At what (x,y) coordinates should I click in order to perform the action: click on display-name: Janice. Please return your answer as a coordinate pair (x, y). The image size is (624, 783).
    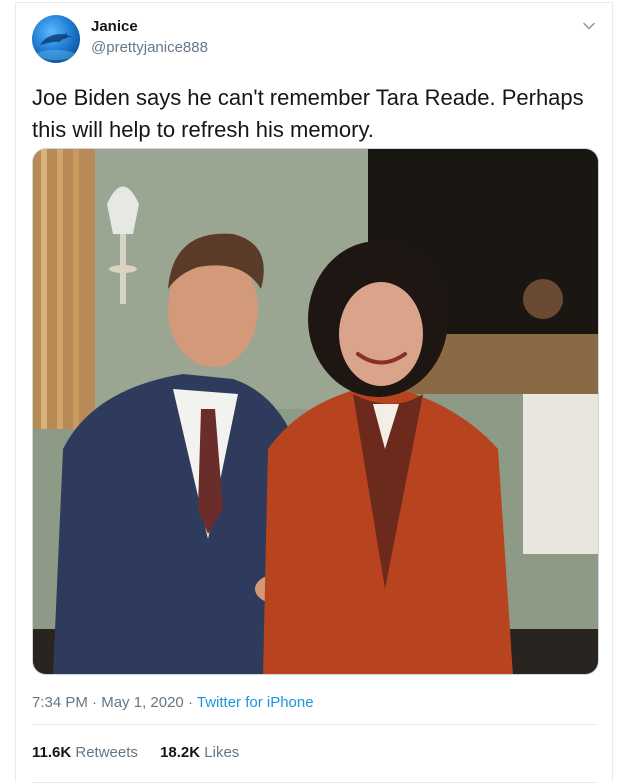
    Looking at the image, I should click on (114, 26).